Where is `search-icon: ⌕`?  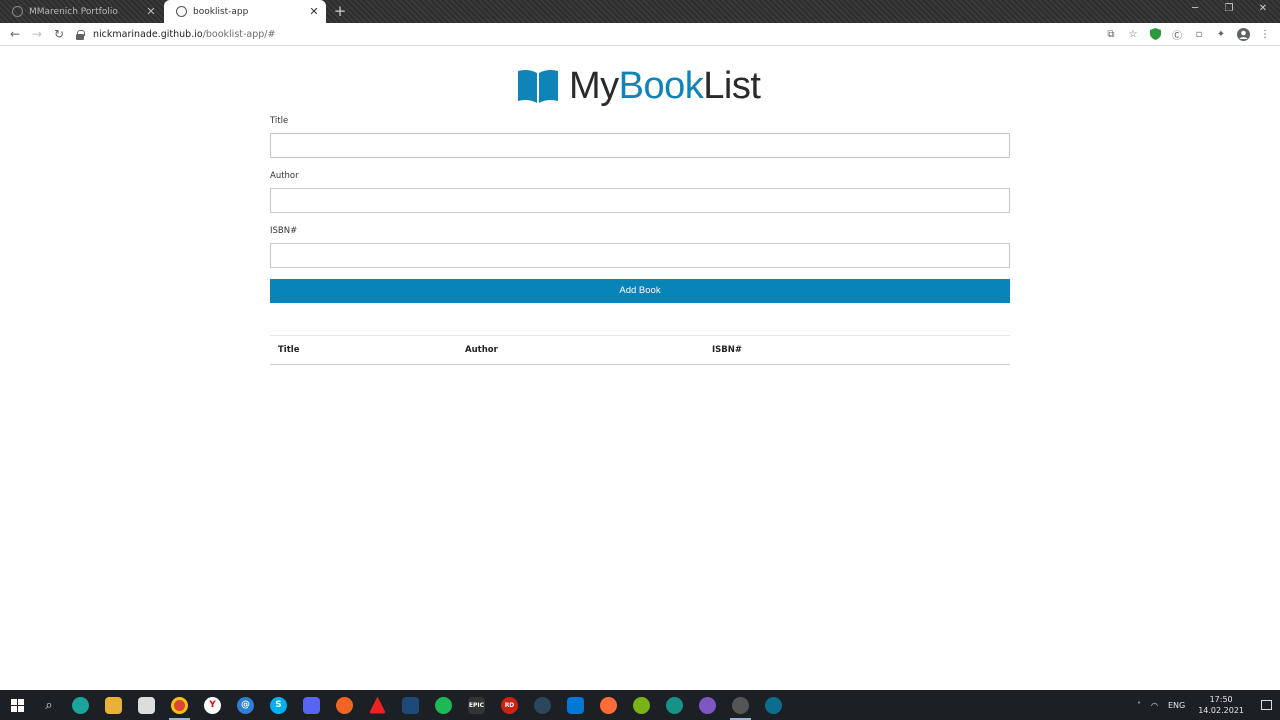
search-icon: ⌕ is located at coordinates (49, 705).